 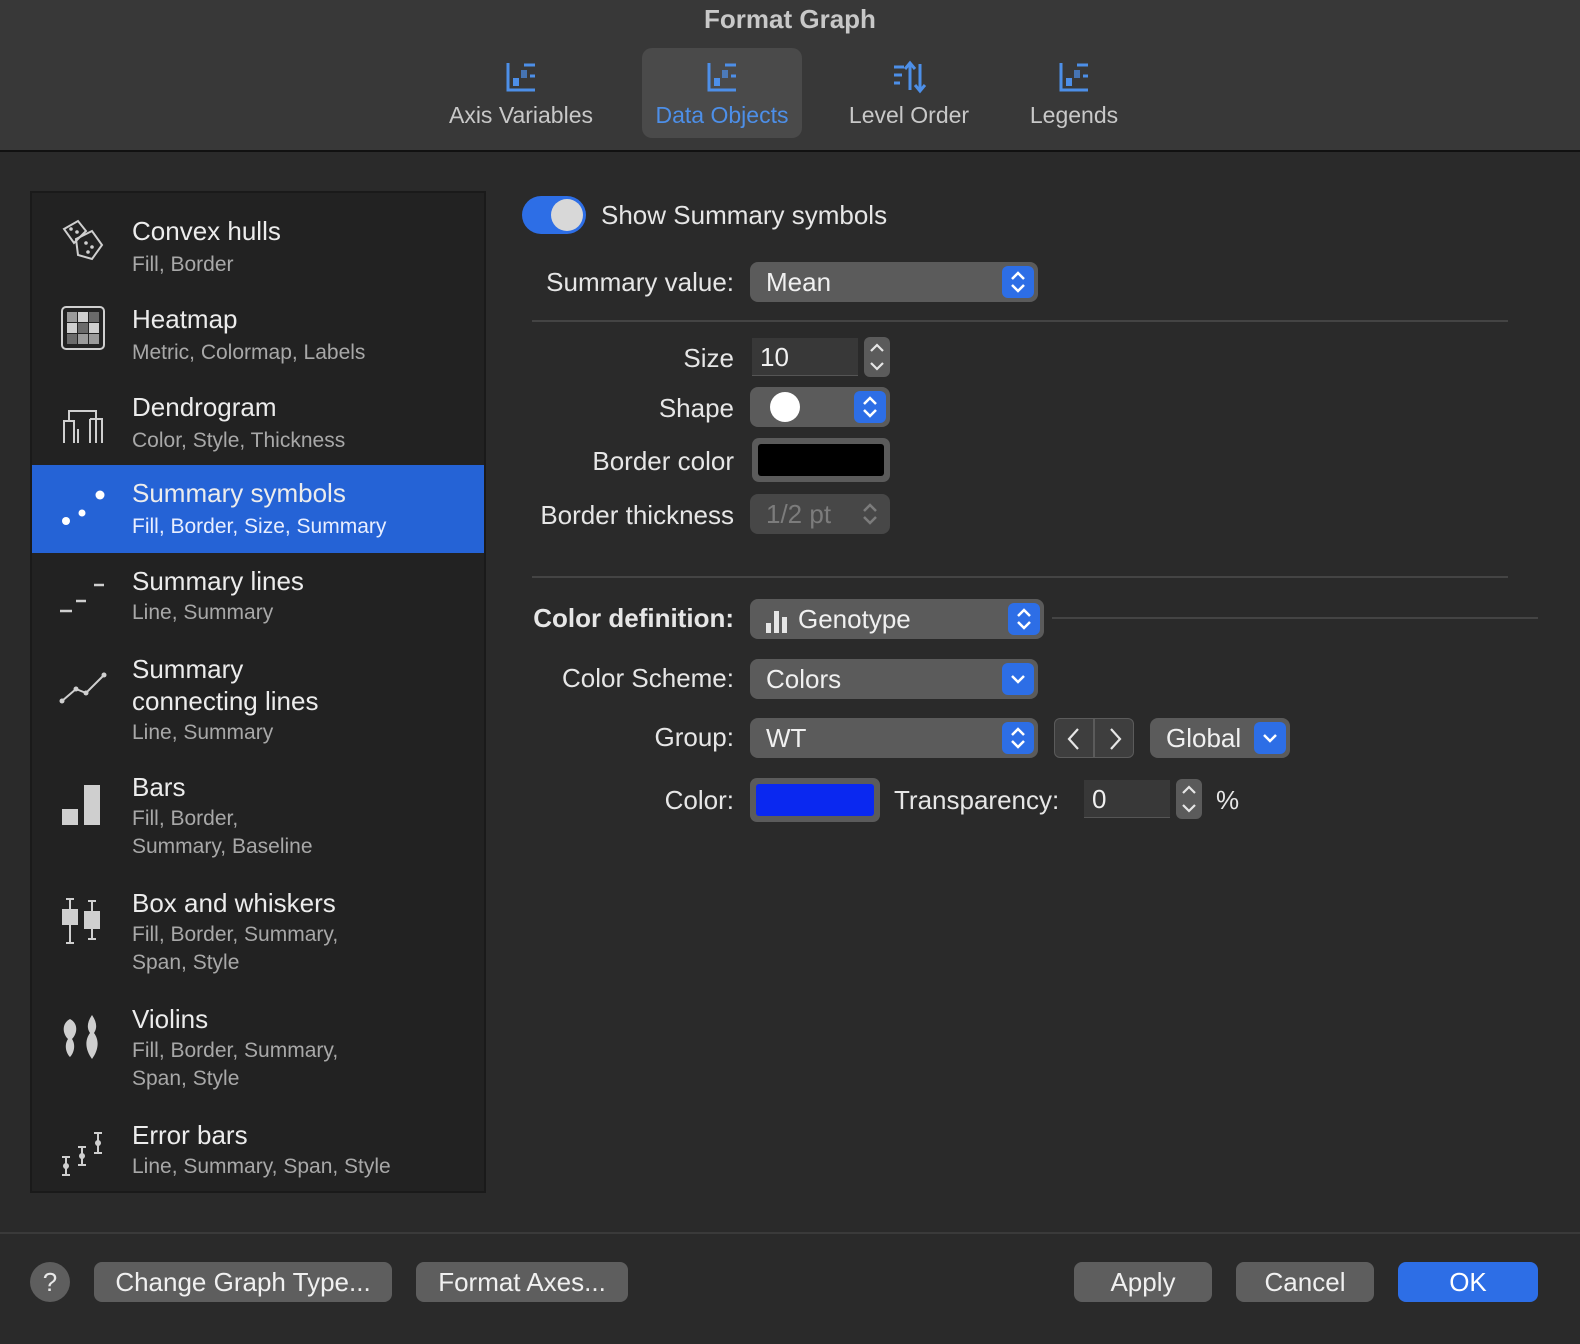 I want to click on cancel-button: Cancel, so click(x=1305, y=1282).